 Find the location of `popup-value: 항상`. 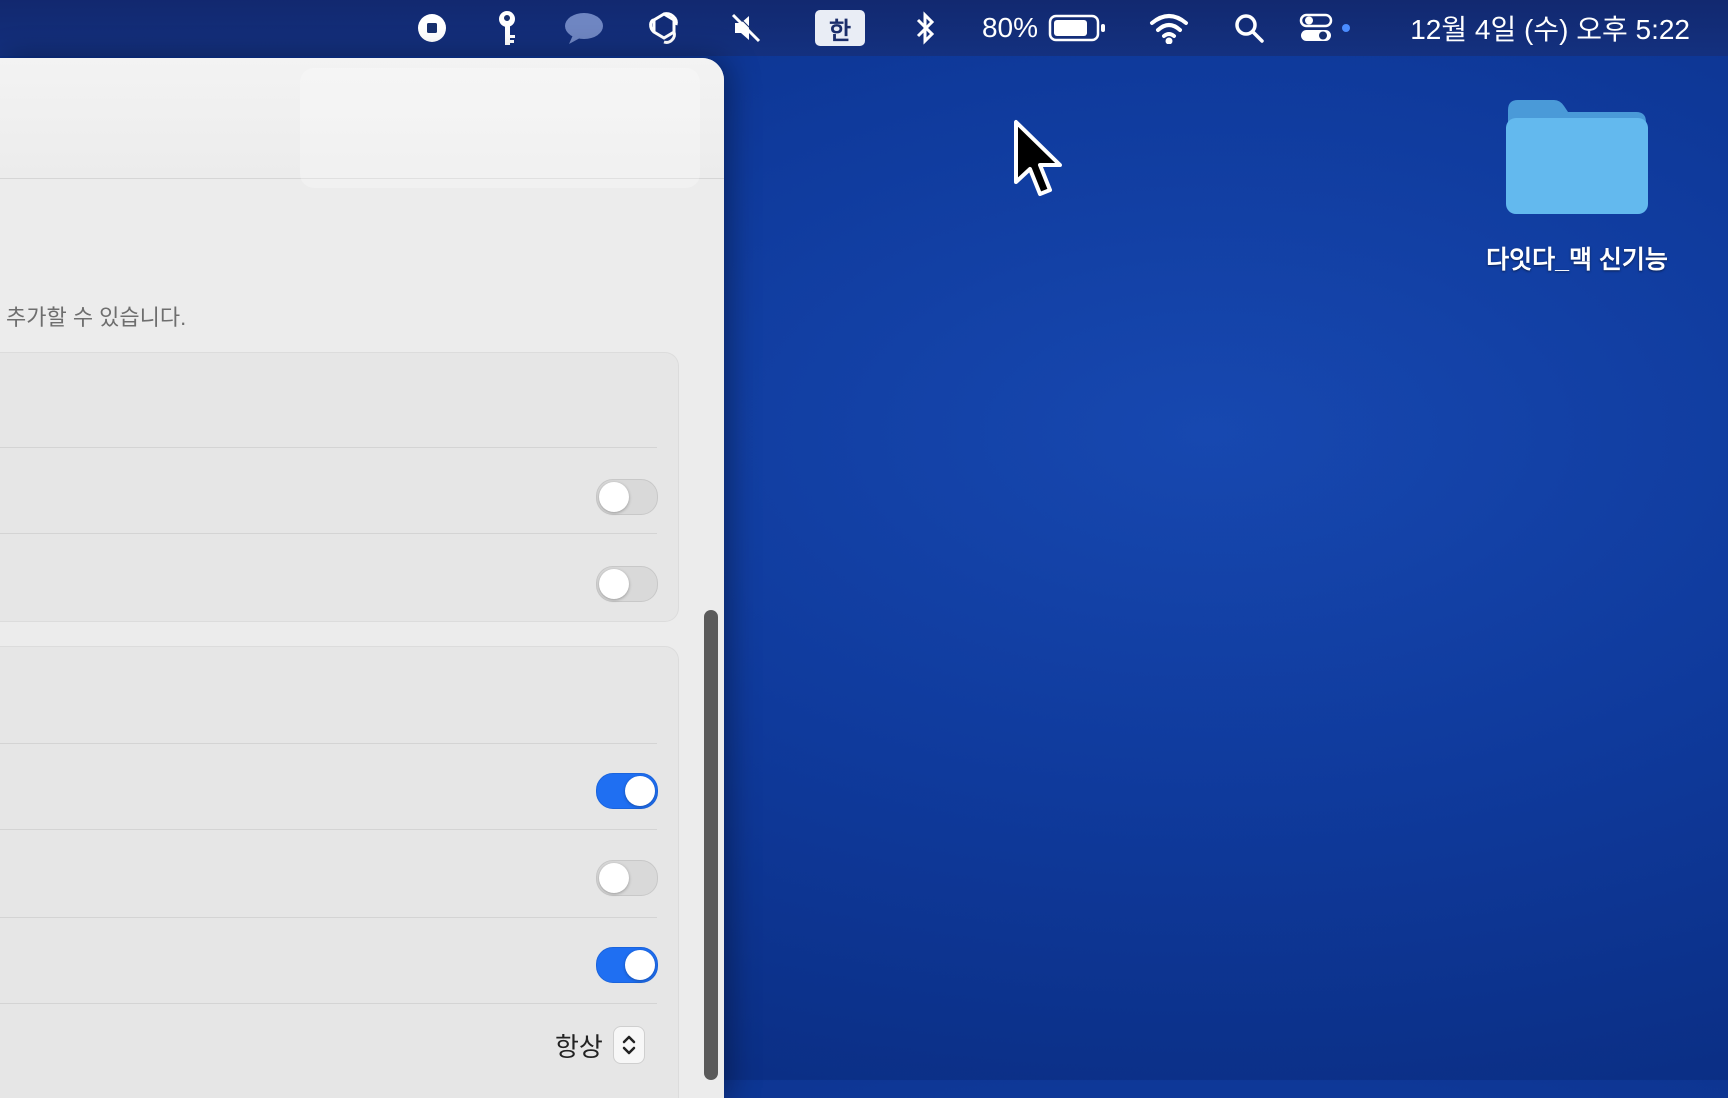

popup-value: 항상 is located at coordinates (579, 1046).